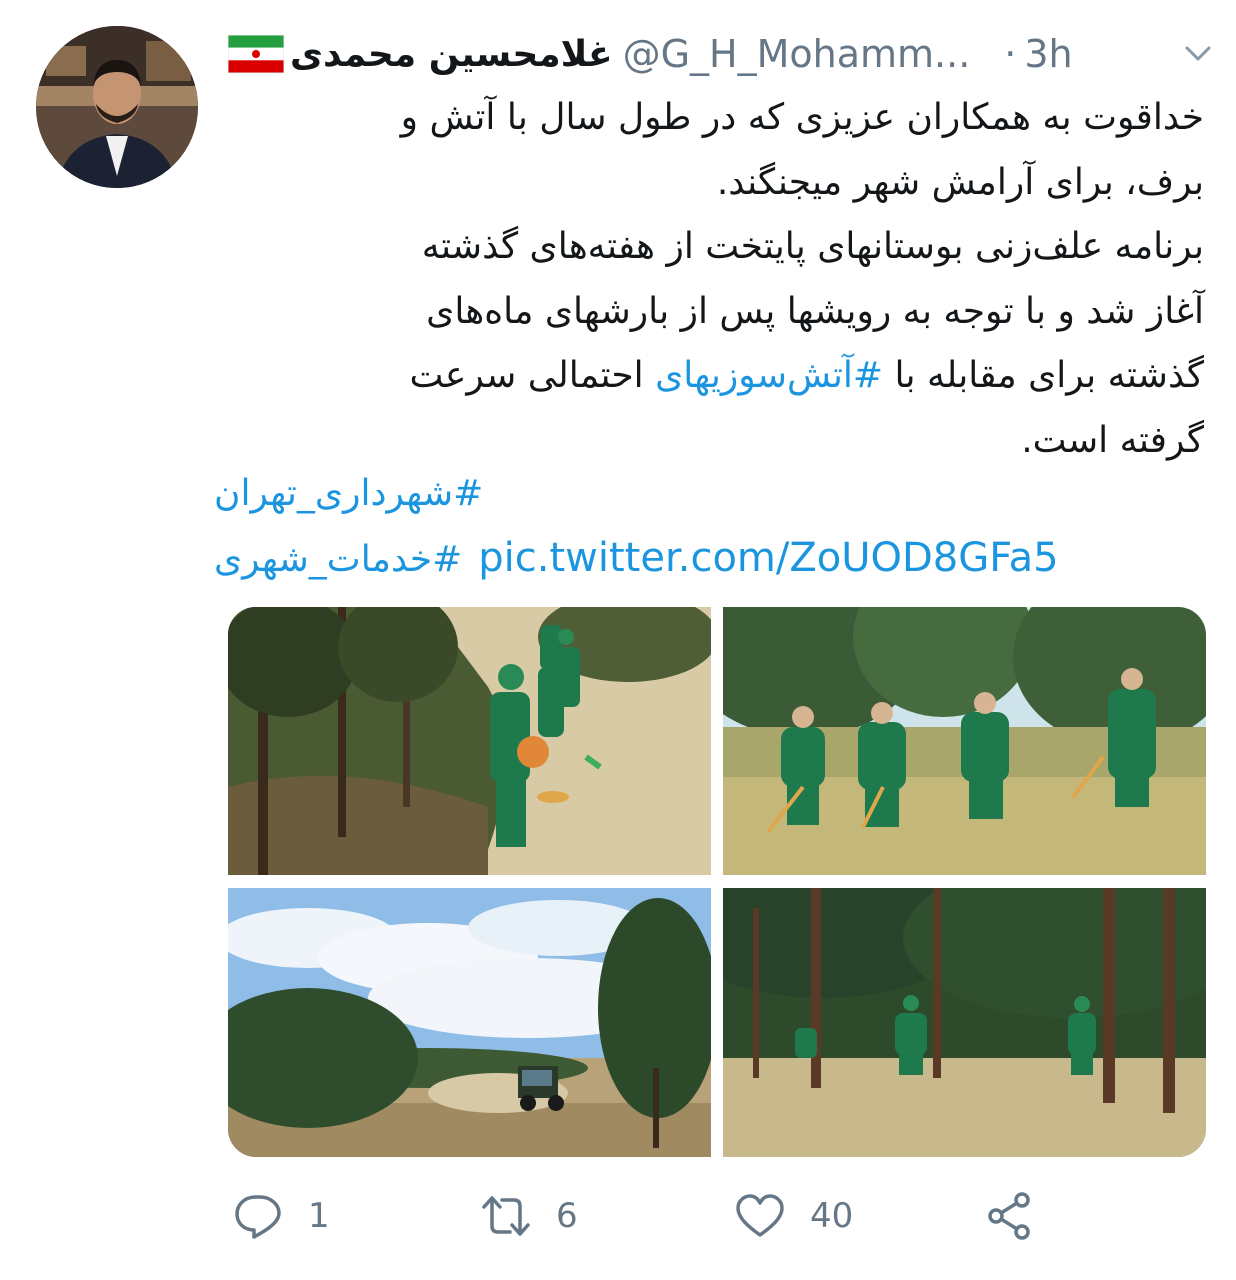  I want to click on hashtag-link: #خدمات_شهری, so click(338, 560).